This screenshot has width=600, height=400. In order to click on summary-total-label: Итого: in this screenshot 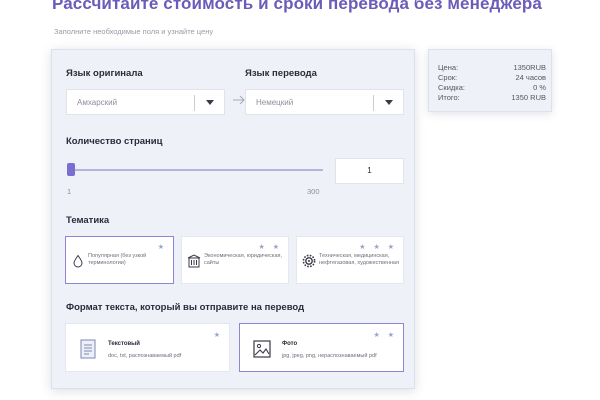, I will do `click(449, 97)`.